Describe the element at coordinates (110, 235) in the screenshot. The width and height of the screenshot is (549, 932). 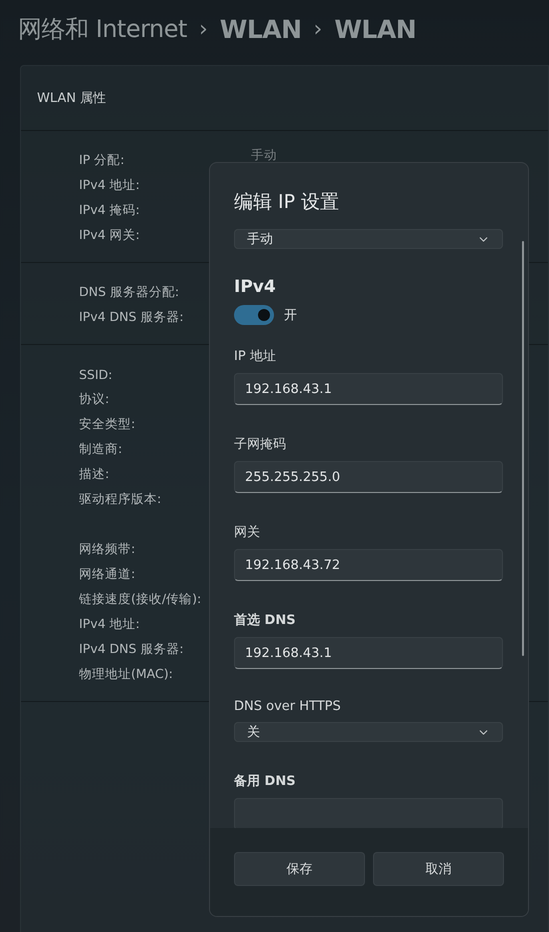
I see `property-label: IPv4 网关:` at that location.